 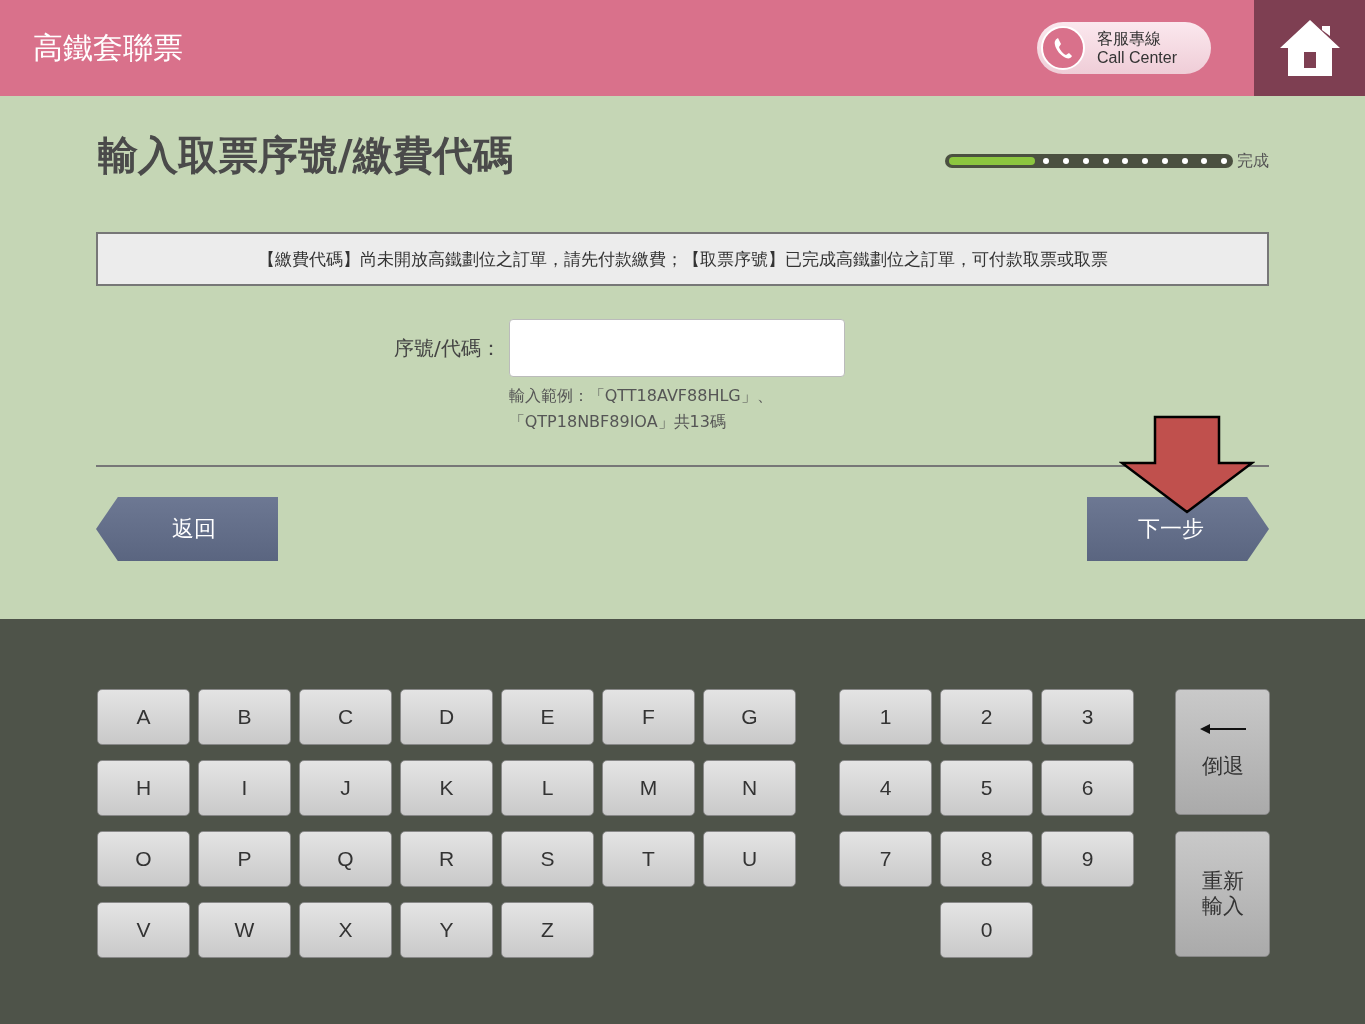 I want to click on keyboard-key: A, so click(x=143, y=717).